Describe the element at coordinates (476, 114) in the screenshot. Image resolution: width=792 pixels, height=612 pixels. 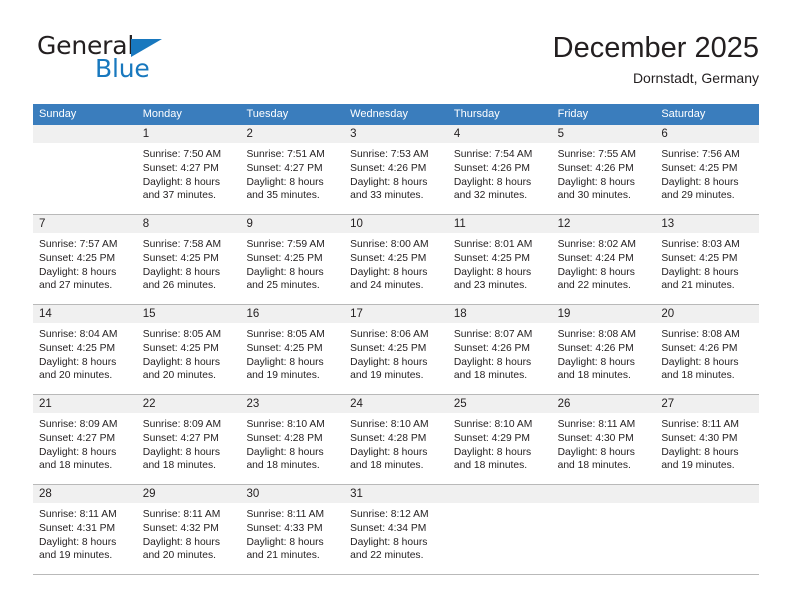
I see `weekday-header-thursday: Thursday` at that location.